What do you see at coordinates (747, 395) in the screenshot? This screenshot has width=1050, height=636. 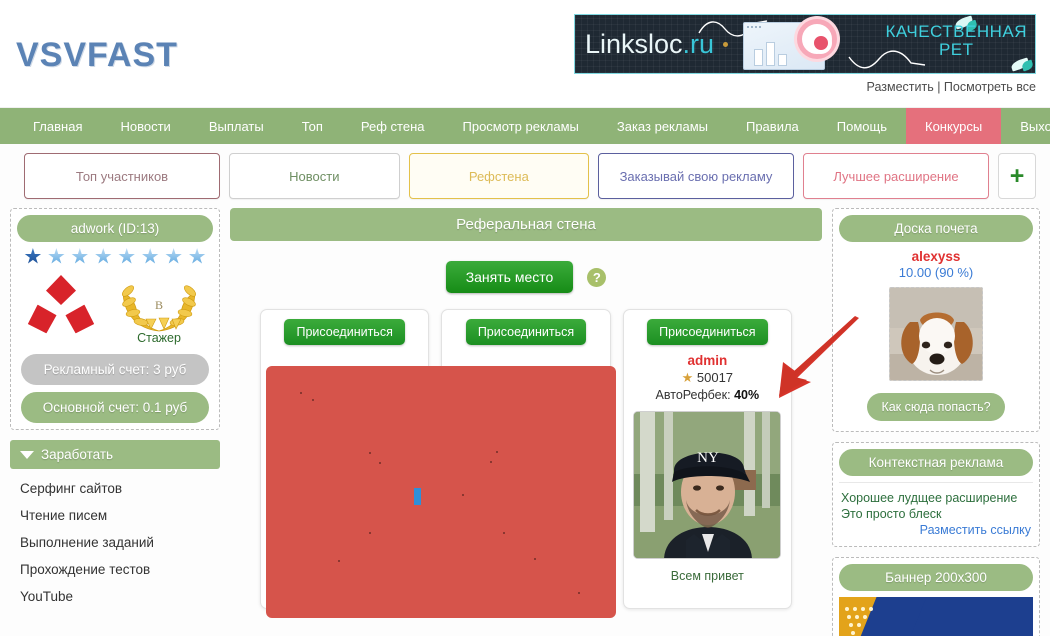 I see `refback-value-3: 40%` at bounding box center [747, 395].